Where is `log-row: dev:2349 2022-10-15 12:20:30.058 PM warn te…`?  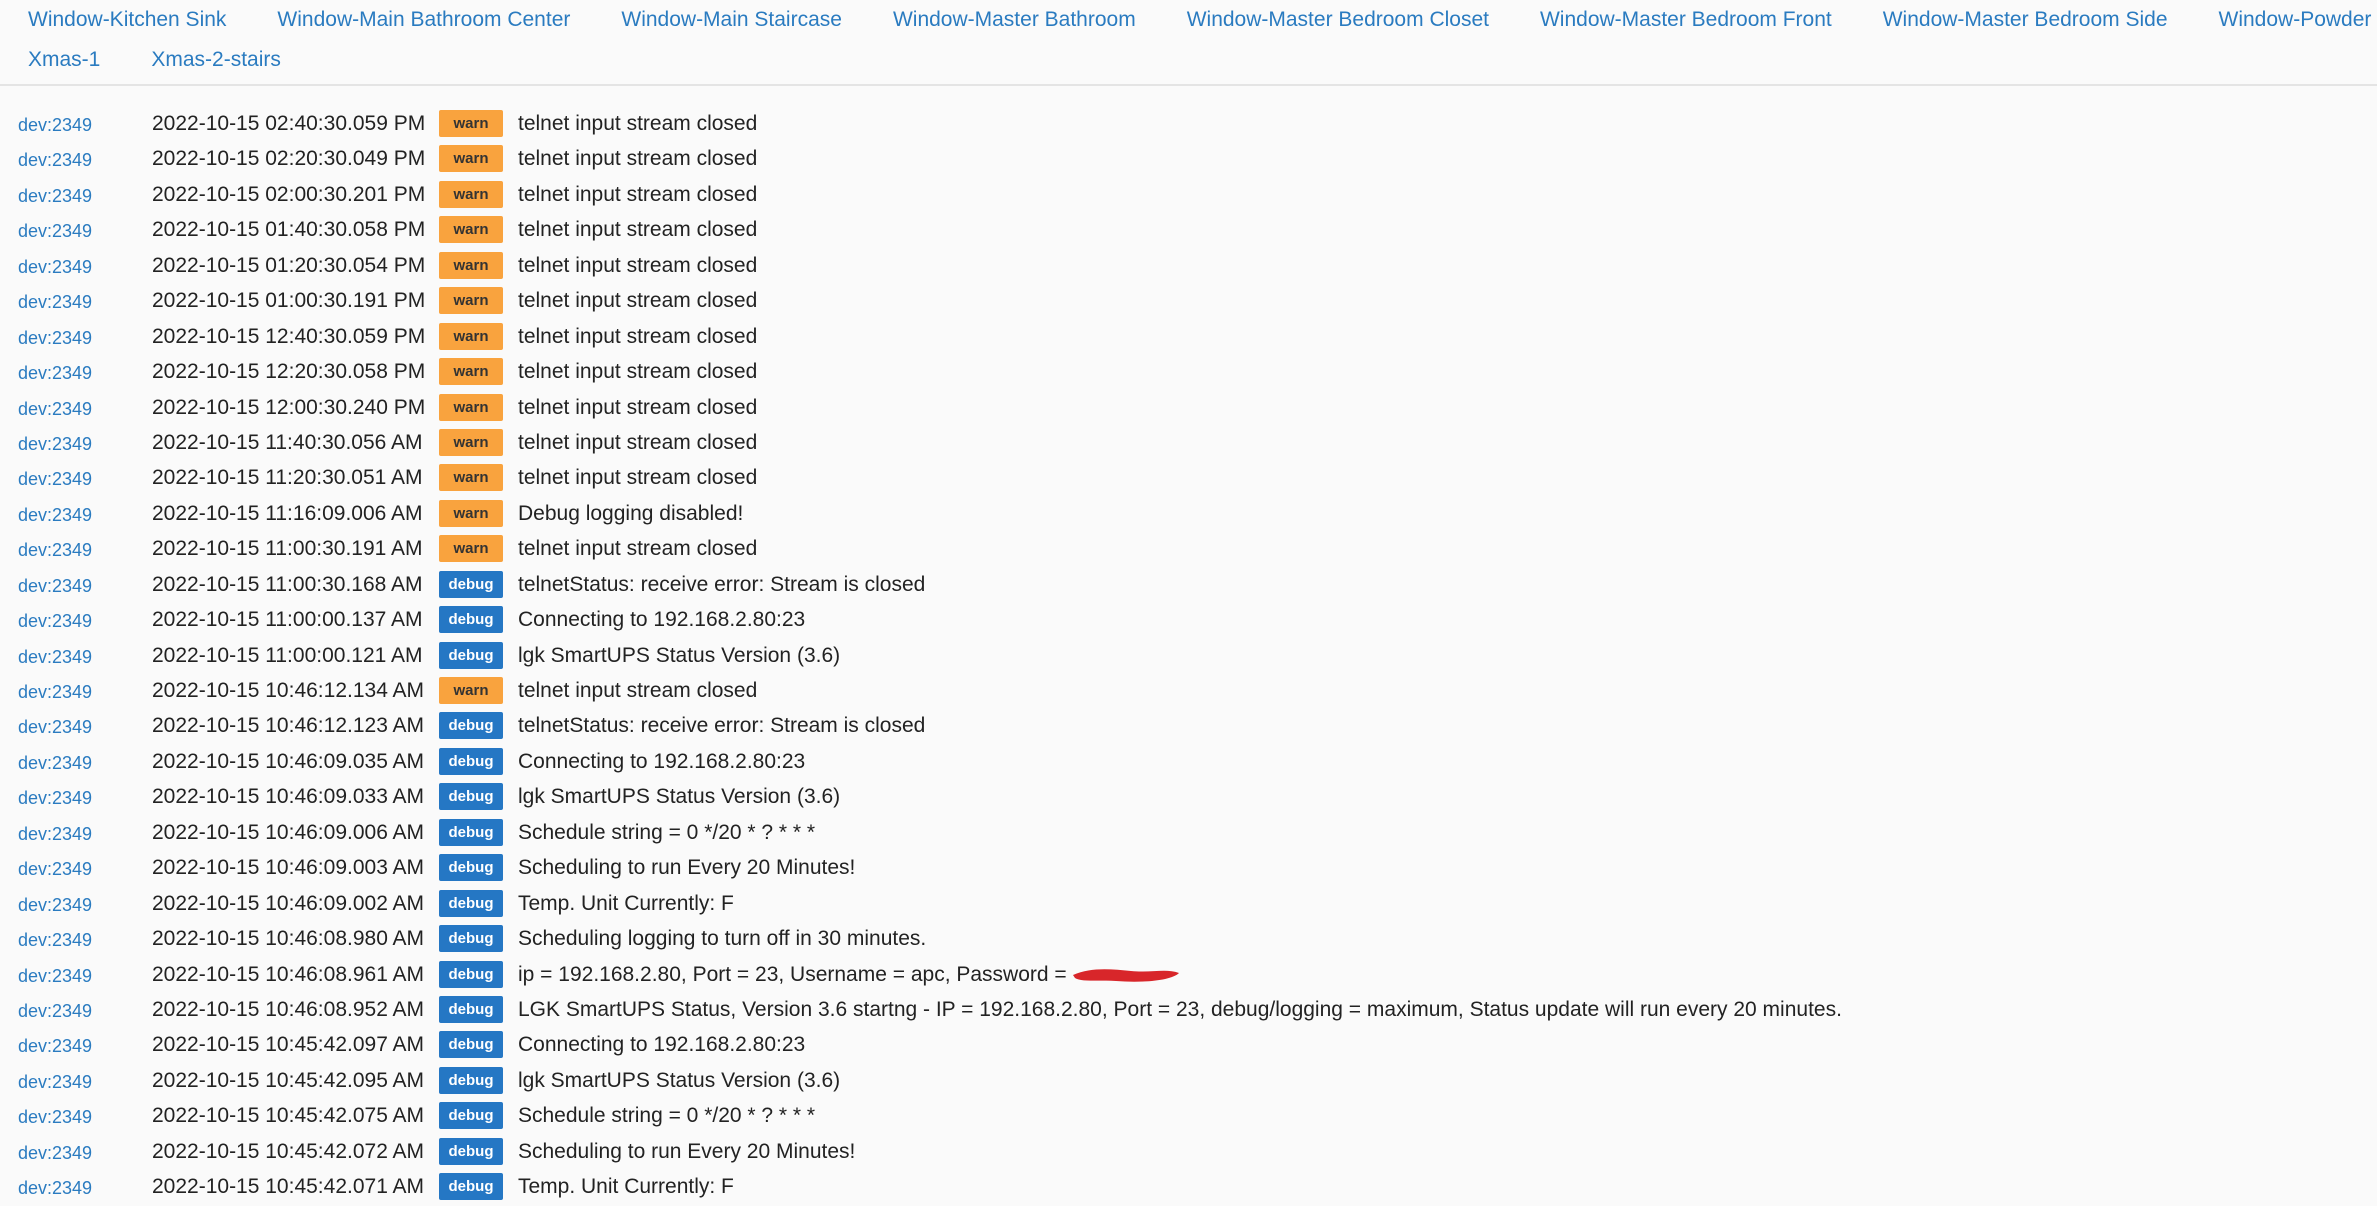
log-row: dev:2349 2022-10-15 12:20:30.058 PM warn te… is located at coordinates (1188, 372).